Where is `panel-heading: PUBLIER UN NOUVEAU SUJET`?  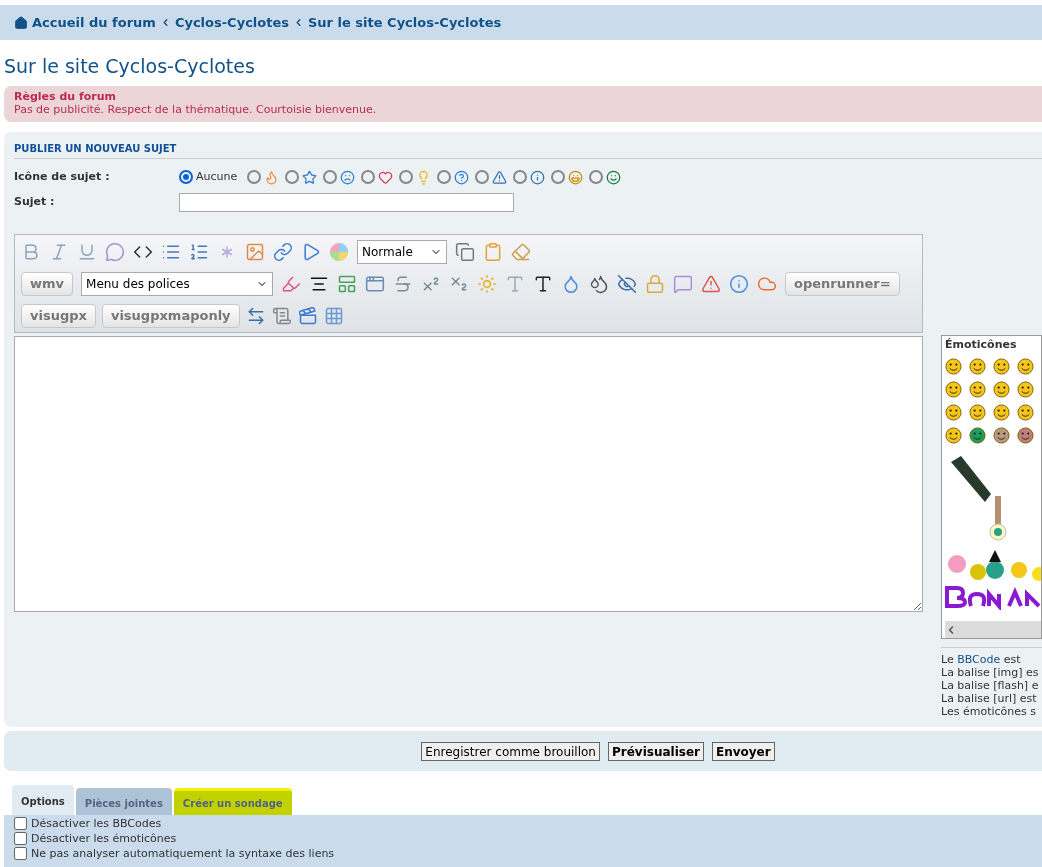 panel-heading: PUBLIER UN NOUVEAU SUJET is located at coordinates (528, 150).